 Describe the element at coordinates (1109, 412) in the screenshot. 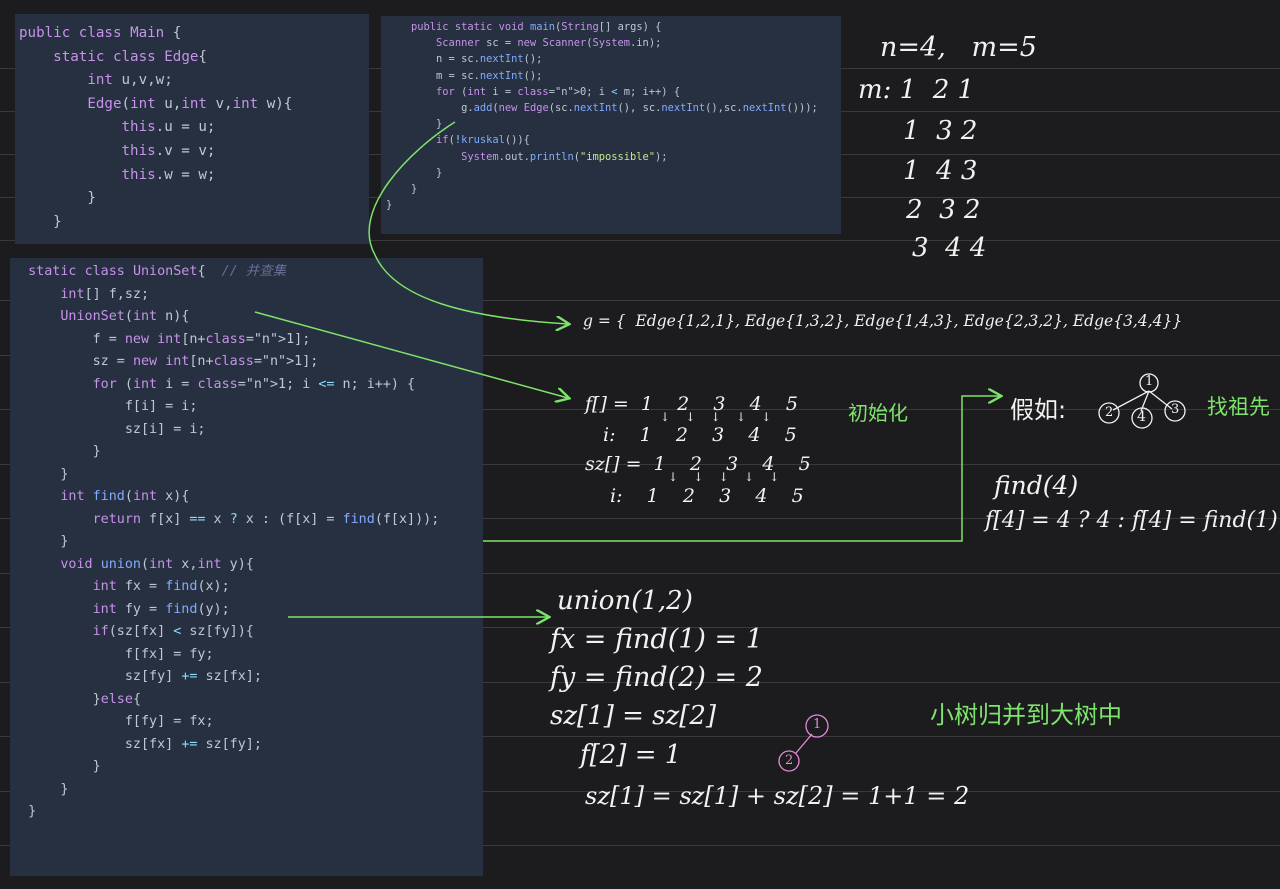

I see `tree-node-2: 2` at that location.